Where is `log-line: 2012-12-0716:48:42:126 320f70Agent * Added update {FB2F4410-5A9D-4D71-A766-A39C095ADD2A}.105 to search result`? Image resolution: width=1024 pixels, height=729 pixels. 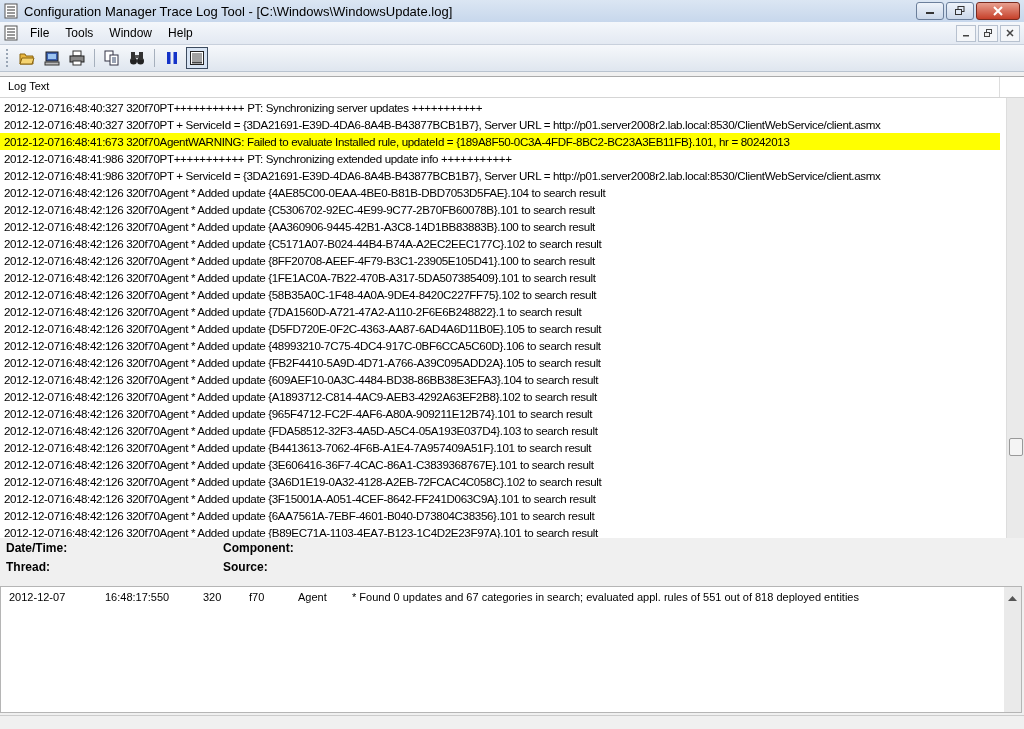 log-line: 2012-12-0716:48:42:126 320f70Agent * Added update {FB2F4410-5A9D-4D71-A766-A39C095ADD2A}.105 to search result is located at coordinates (500, 362).